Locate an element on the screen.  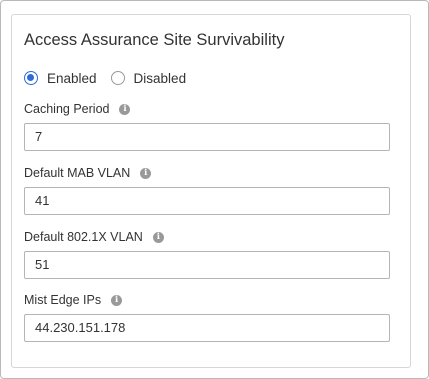
disabled-radio-label: Disabled is located at coordinates (160, 78).